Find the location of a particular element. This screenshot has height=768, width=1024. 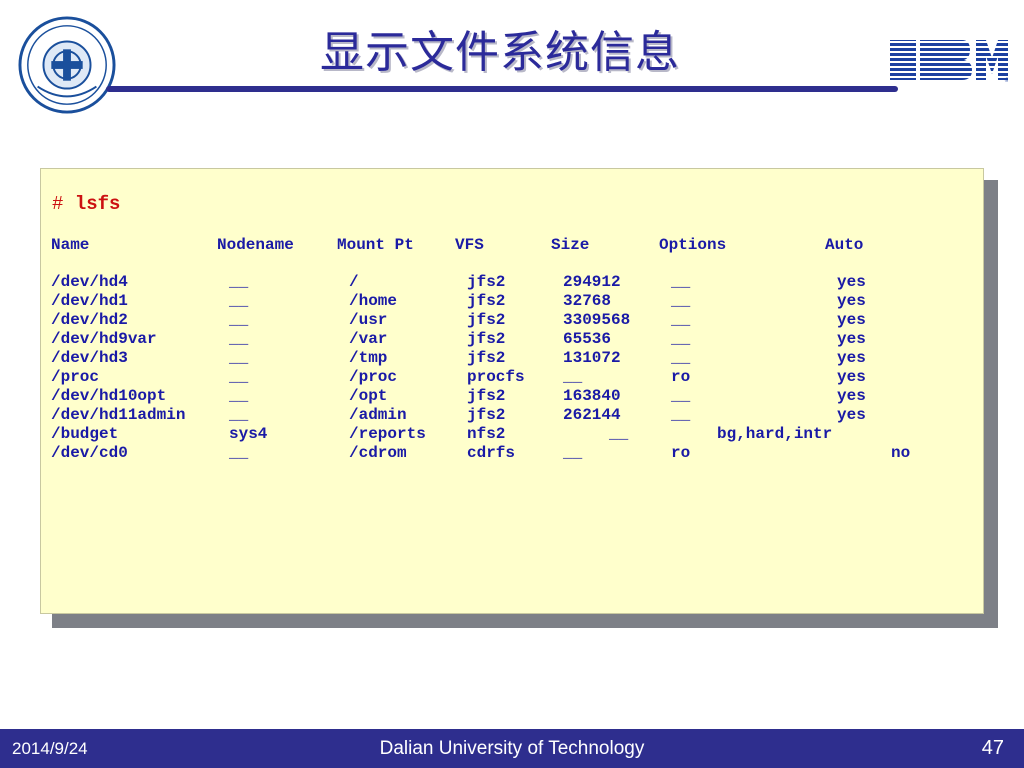

row-6-nodename: __ is located at coordinates (239, 377).